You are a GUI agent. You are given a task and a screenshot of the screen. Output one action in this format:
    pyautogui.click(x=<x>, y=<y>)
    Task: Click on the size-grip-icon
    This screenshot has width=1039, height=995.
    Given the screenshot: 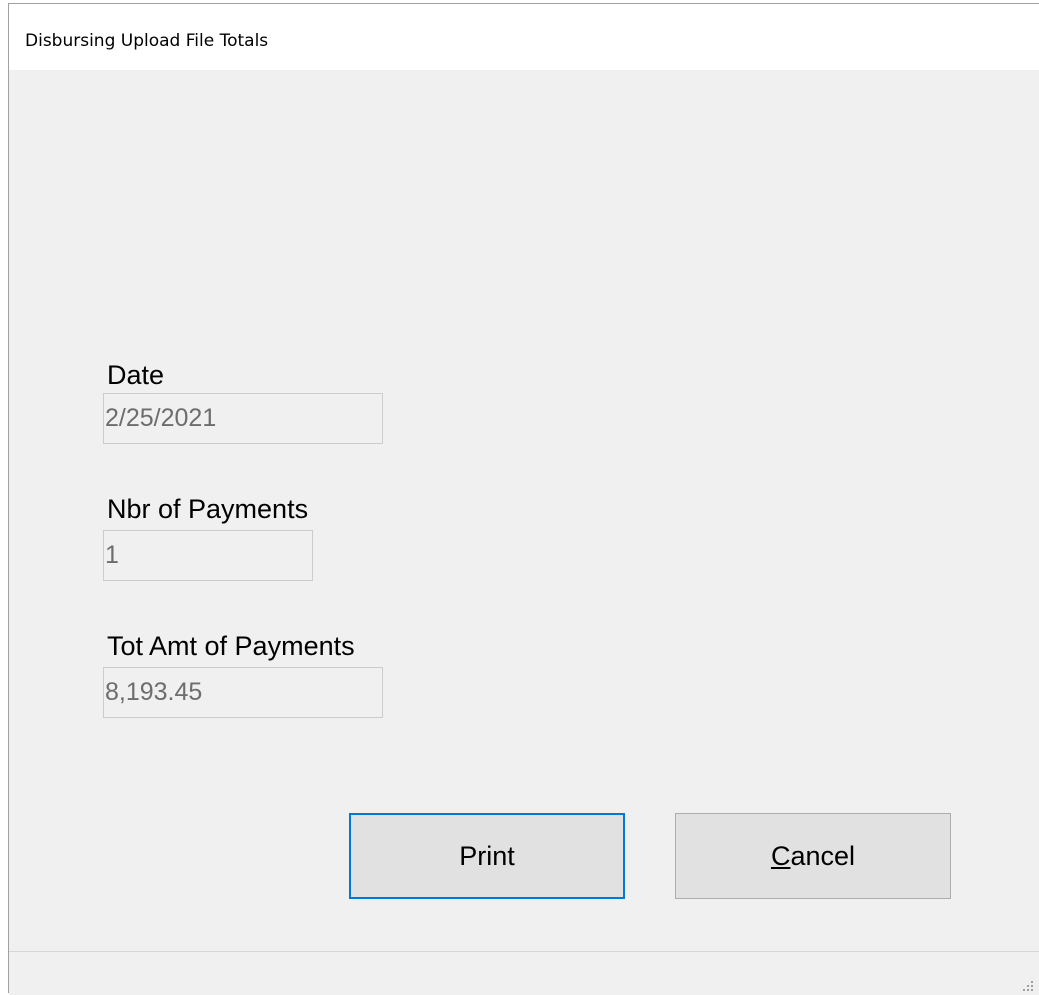 What is the action you would take?
    pyautogui.click(x=1026, y=984)
    